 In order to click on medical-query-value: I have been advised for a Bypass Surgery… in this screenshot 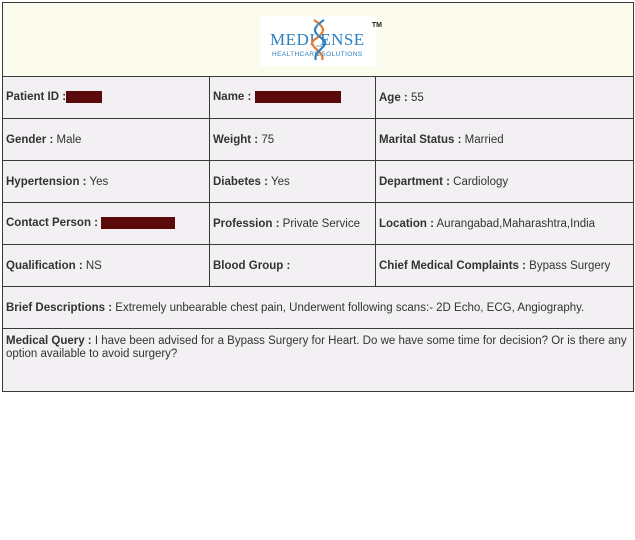, I will do `click(316, 347)`.